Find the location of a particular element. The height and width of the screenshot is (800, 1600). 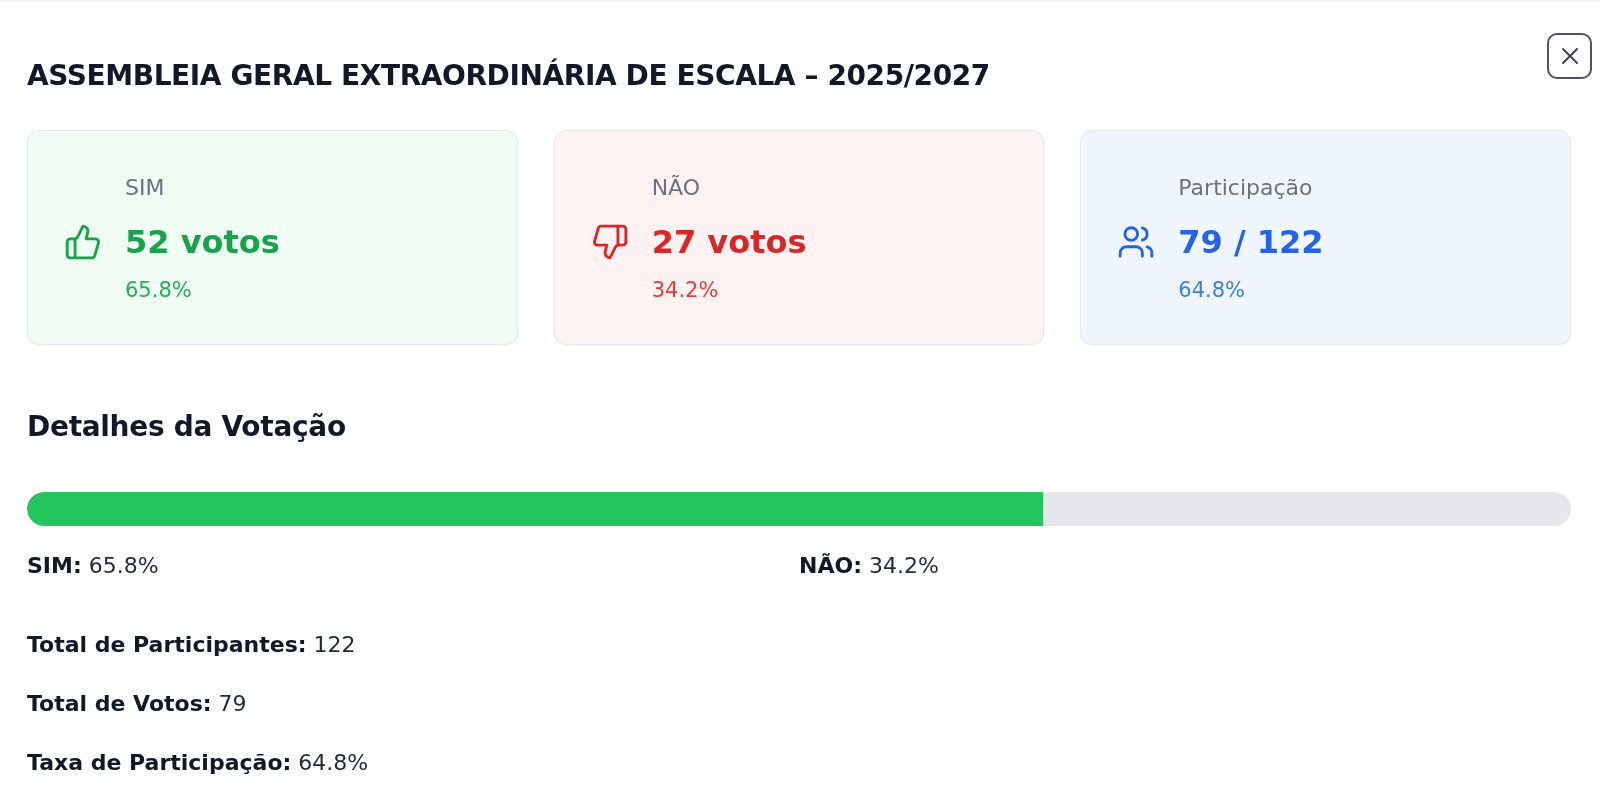

card-label: SIM is located at coordinates (145, 188).